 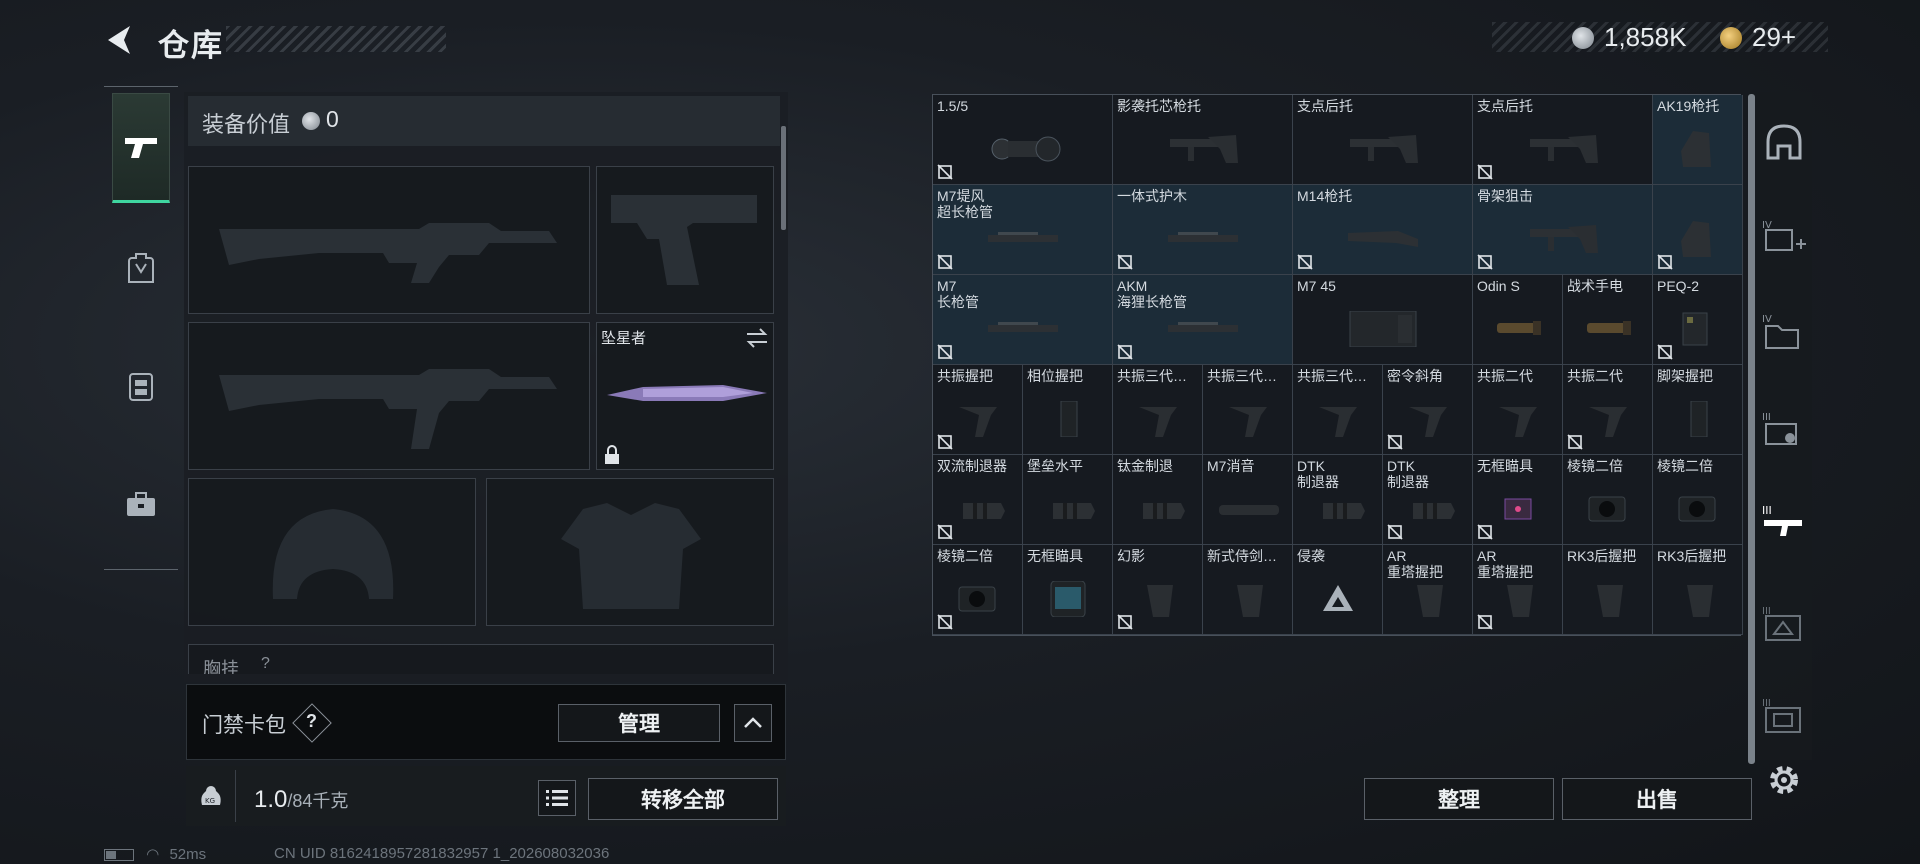 What do you see at coordinates (639, 723) in the screenshot?
I see `manage-button: 管理` at bounding box center [639, 723].